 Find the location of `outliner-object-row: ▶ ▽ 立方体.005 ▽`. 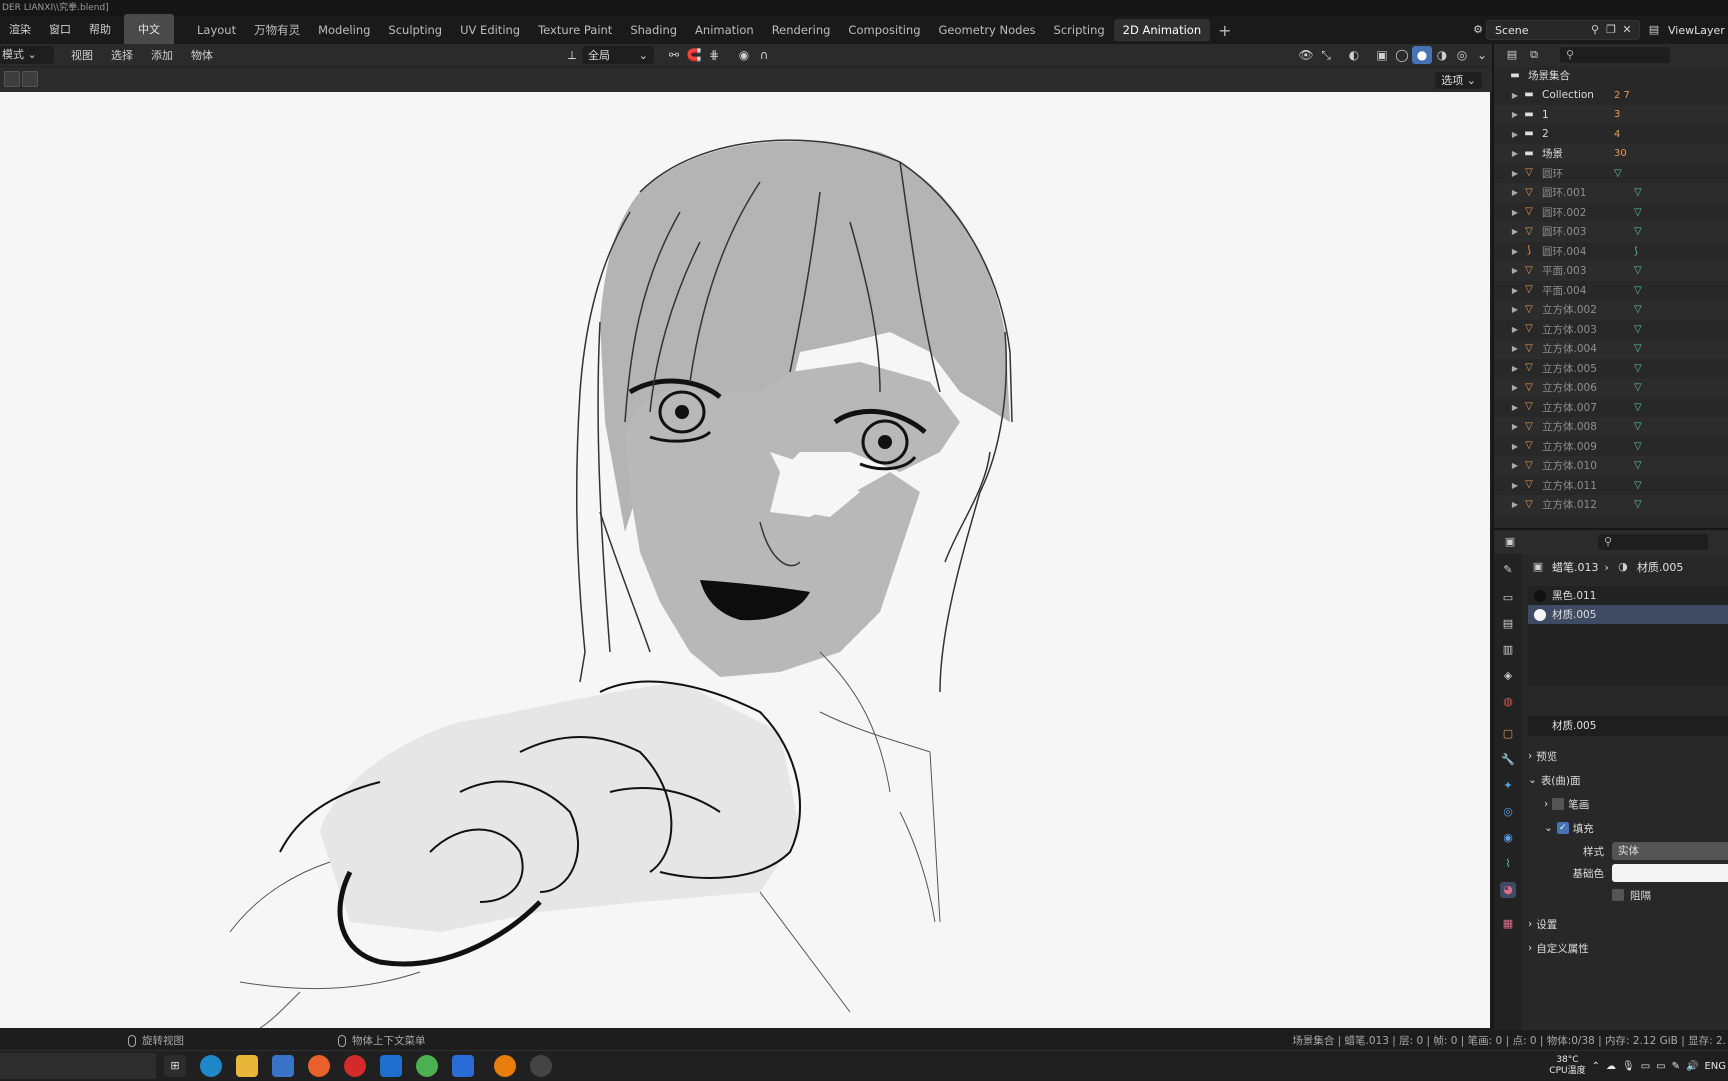

outliner-object-row: ▶ ▽ 立方体.005 ▽ is located at coordinates (1611, 369).